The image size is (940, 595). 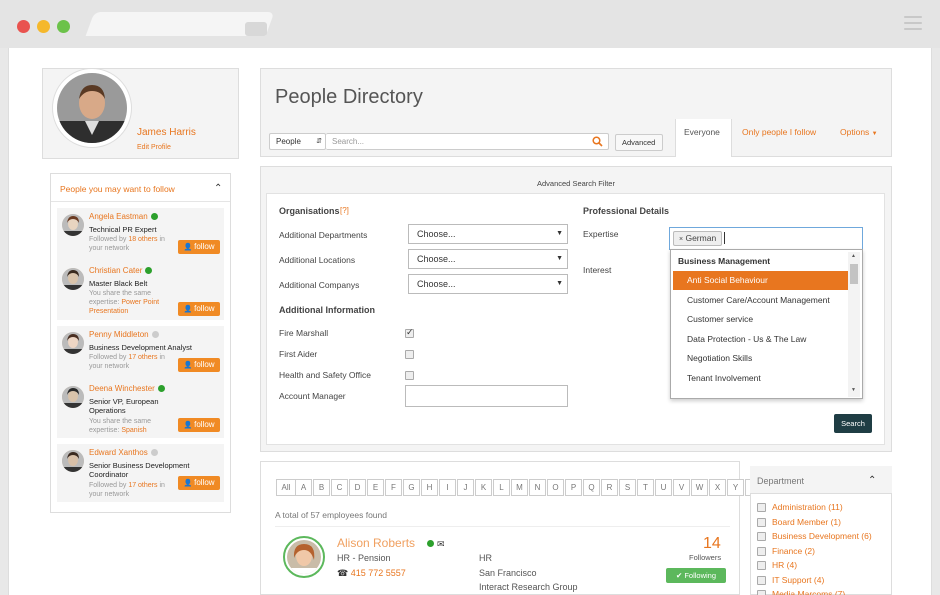 What do you see at coordinates (378, 573) in the screenshot?
I see `employee-phone-number: 415 772 5557` at bounding box center [378, 573].